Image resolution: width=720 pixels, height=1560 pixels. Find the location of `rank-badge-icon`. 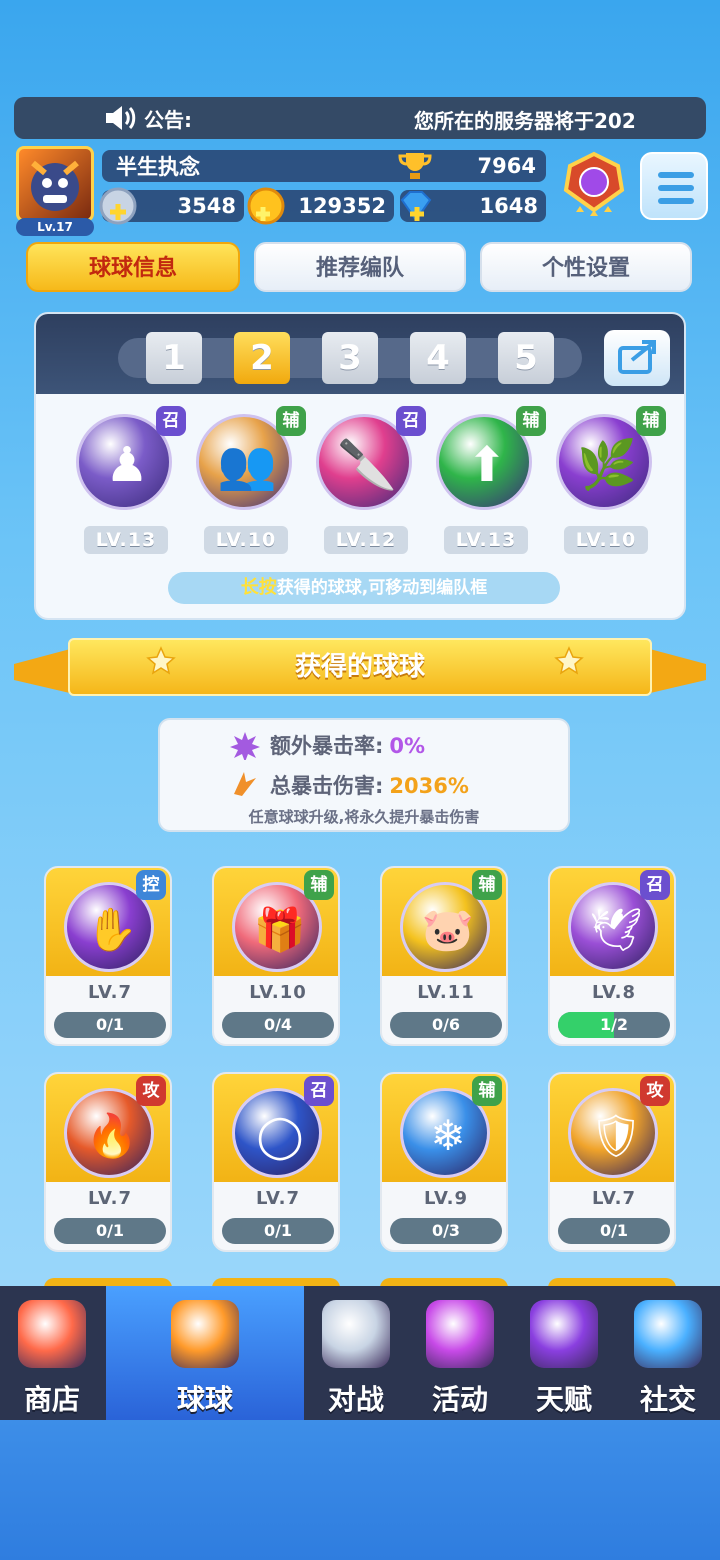

rank-badge-icon is located at coordinates (594, 186).